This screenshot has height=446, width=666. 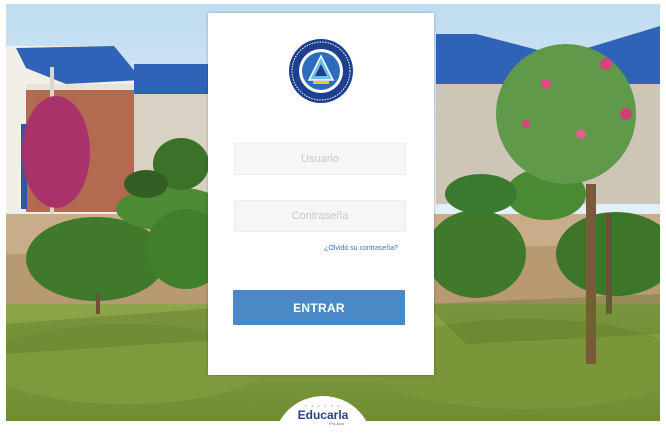 What do you see at coordinates (320, 216) in the screenshot?
I see `password-input` at bounding box center [320, 216].